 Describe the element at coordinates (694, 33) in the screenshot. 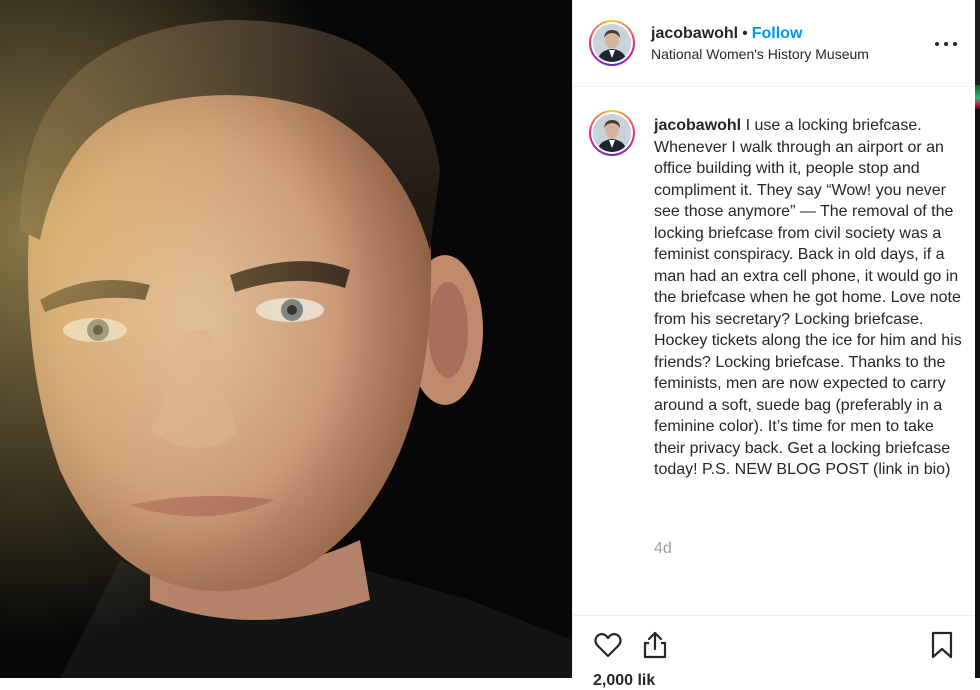

I see `header-username: jacobawohl` at that location.